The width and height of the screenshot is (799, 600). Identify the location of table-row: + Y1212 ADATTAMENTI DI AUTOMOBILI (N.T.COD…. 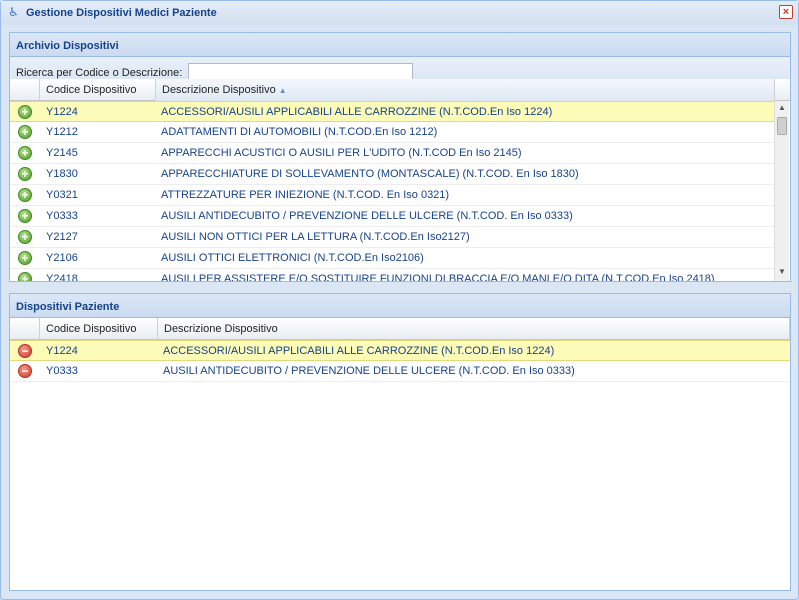
(392, 132).